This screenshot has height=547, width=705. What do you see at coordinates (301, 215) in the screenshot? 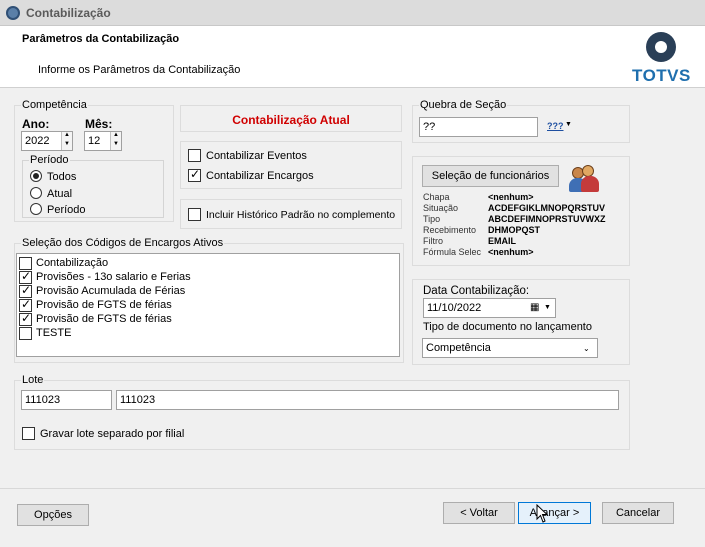
I see `historico-label: Incluir Histórico Padrão no complemento` at bounding box center [301, 215].